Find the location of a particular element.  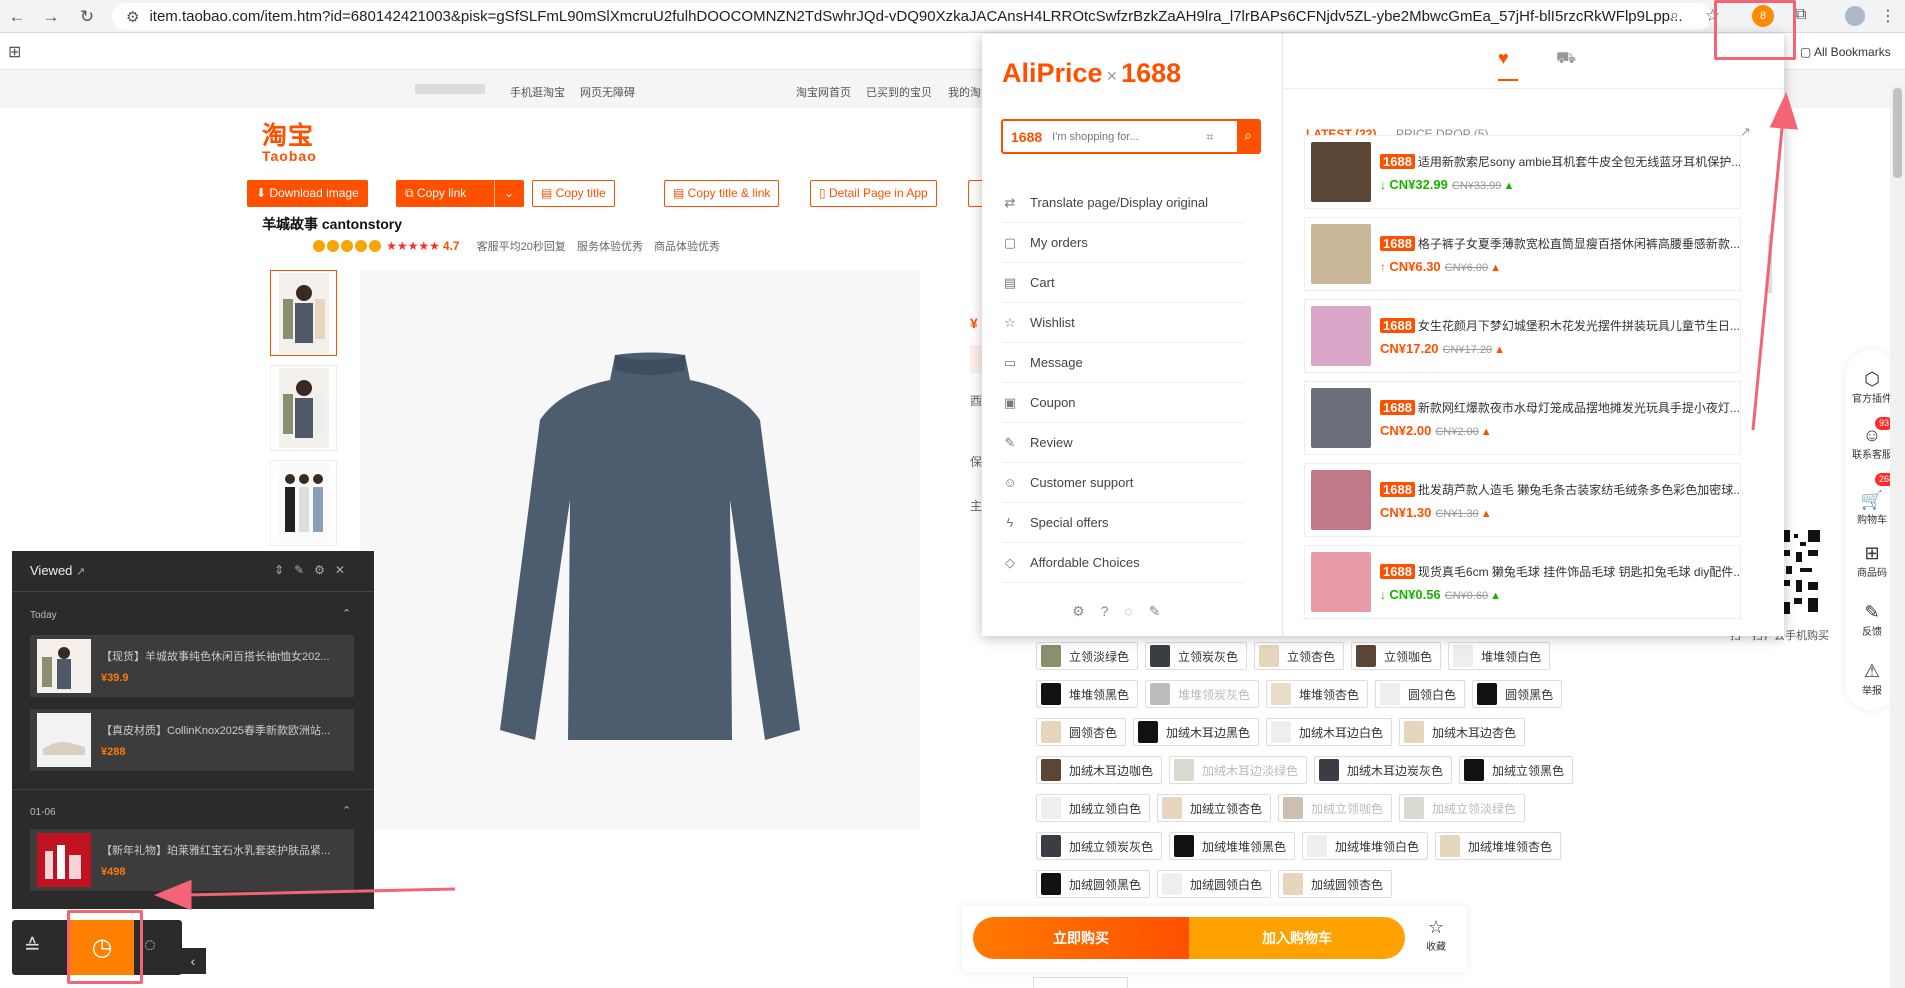

arrow-left-head is located at coordinates (173, 895).